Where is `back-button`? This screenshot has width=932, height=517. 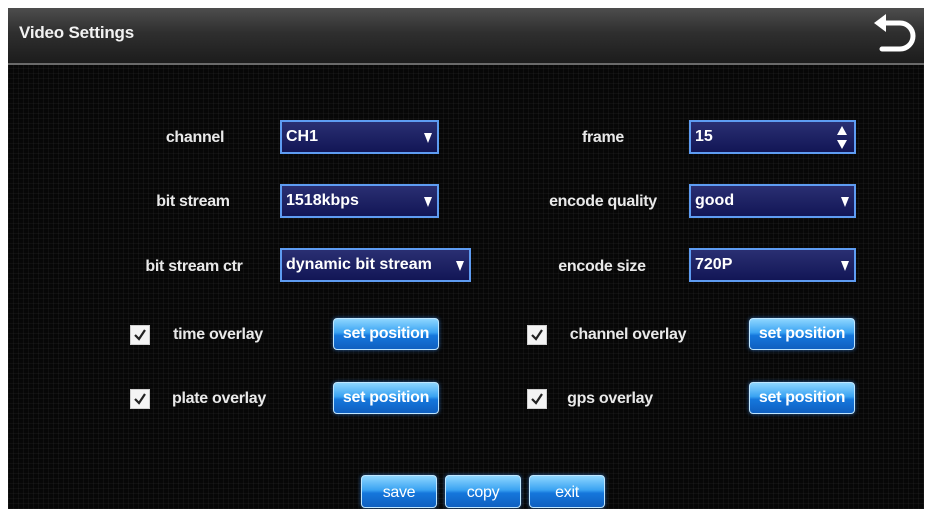 back-button is located at coordinates (896, 35).